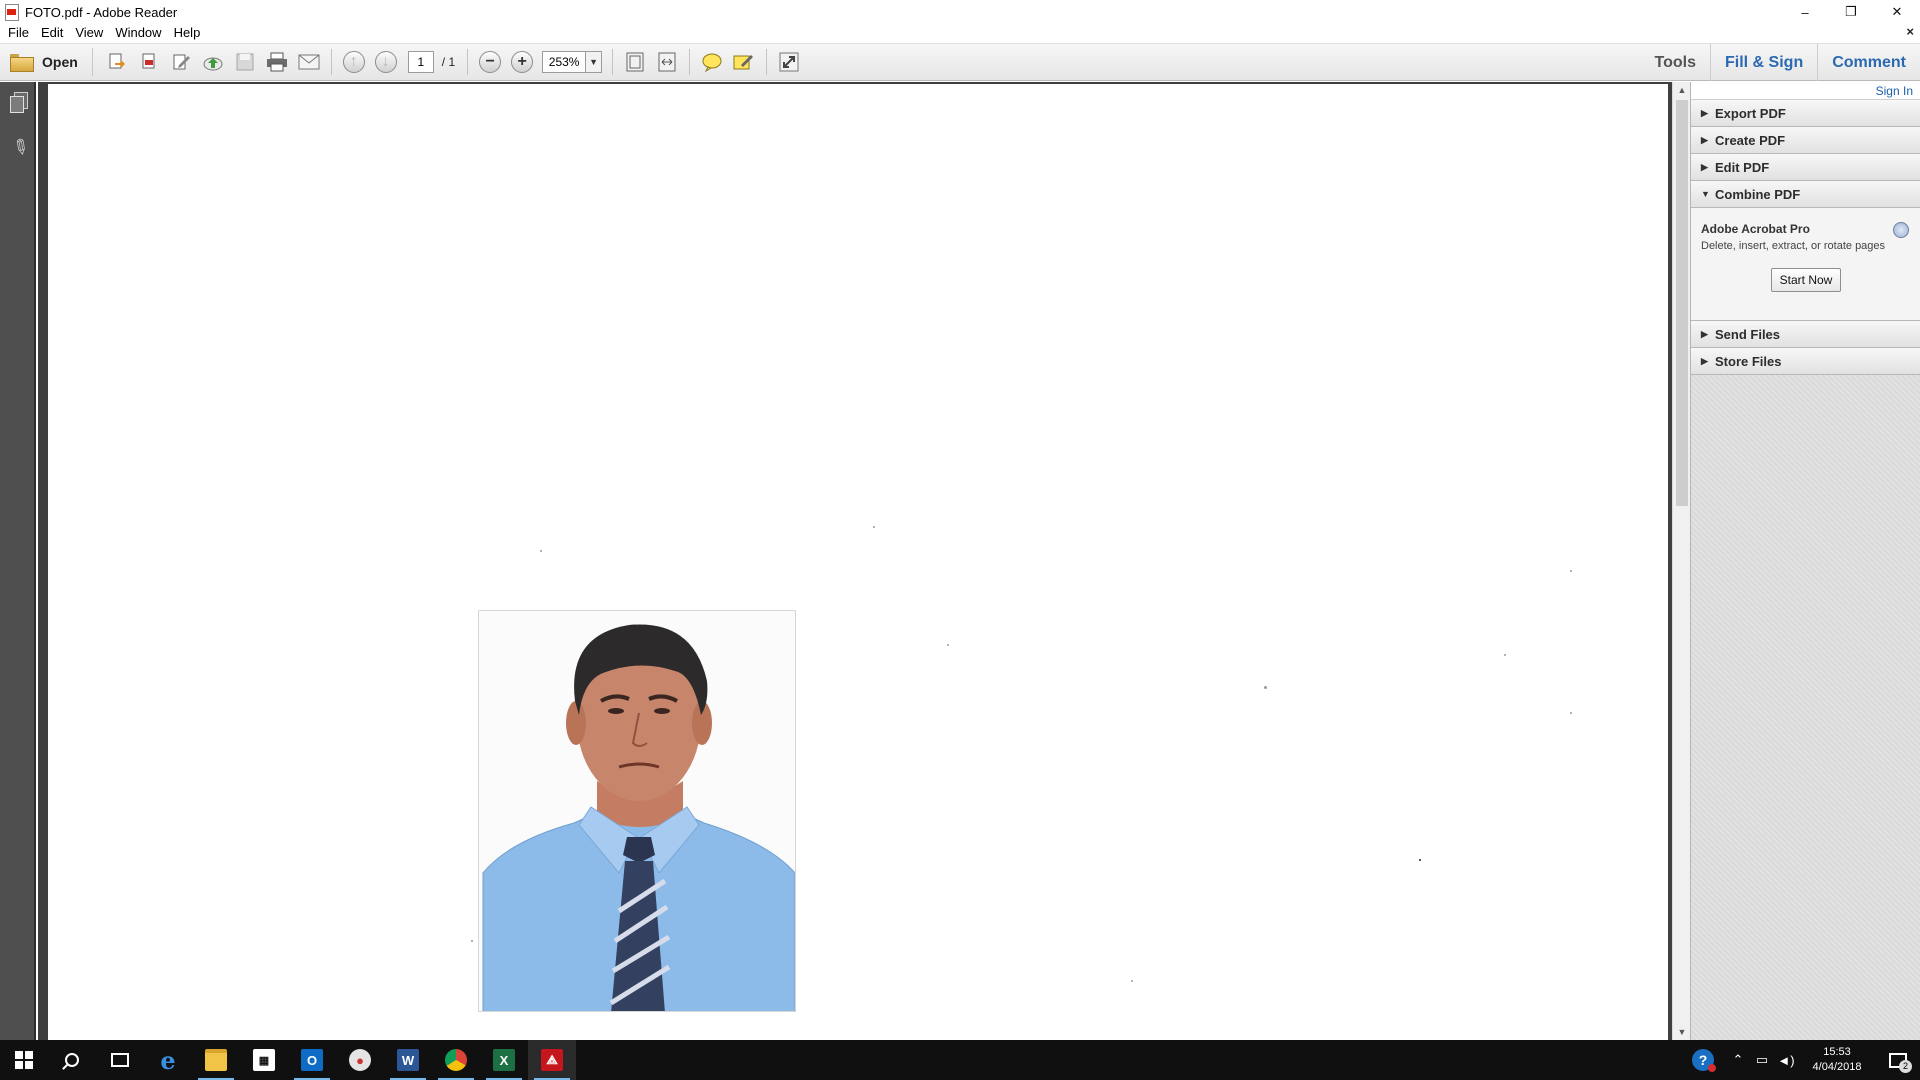  What do you see at coordinates (1837, 1060) in the screenshot?
I see `clock: 15:53 4/04/2018` at bounding box center [1837, 1060].